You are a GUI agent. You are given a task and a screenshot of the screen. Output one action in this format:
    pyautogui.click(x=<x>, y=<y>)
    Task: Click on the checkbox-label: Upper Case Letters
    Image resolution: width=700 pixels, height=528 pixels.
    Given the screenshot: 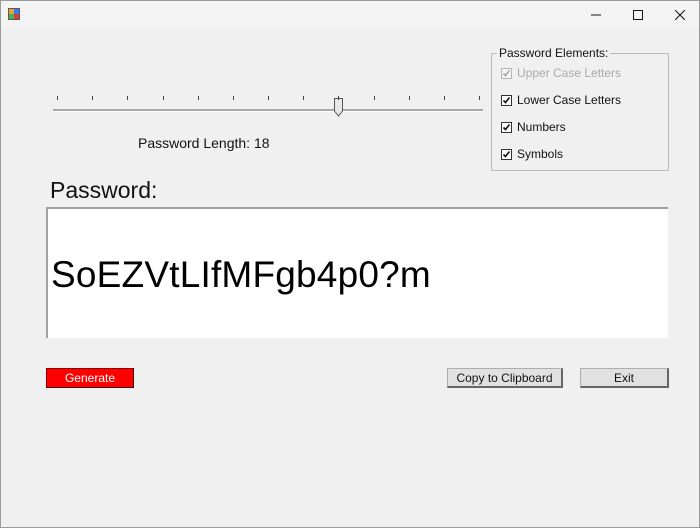 What is the action you would take?
    pyautogui.click(x=569, y=73)
    